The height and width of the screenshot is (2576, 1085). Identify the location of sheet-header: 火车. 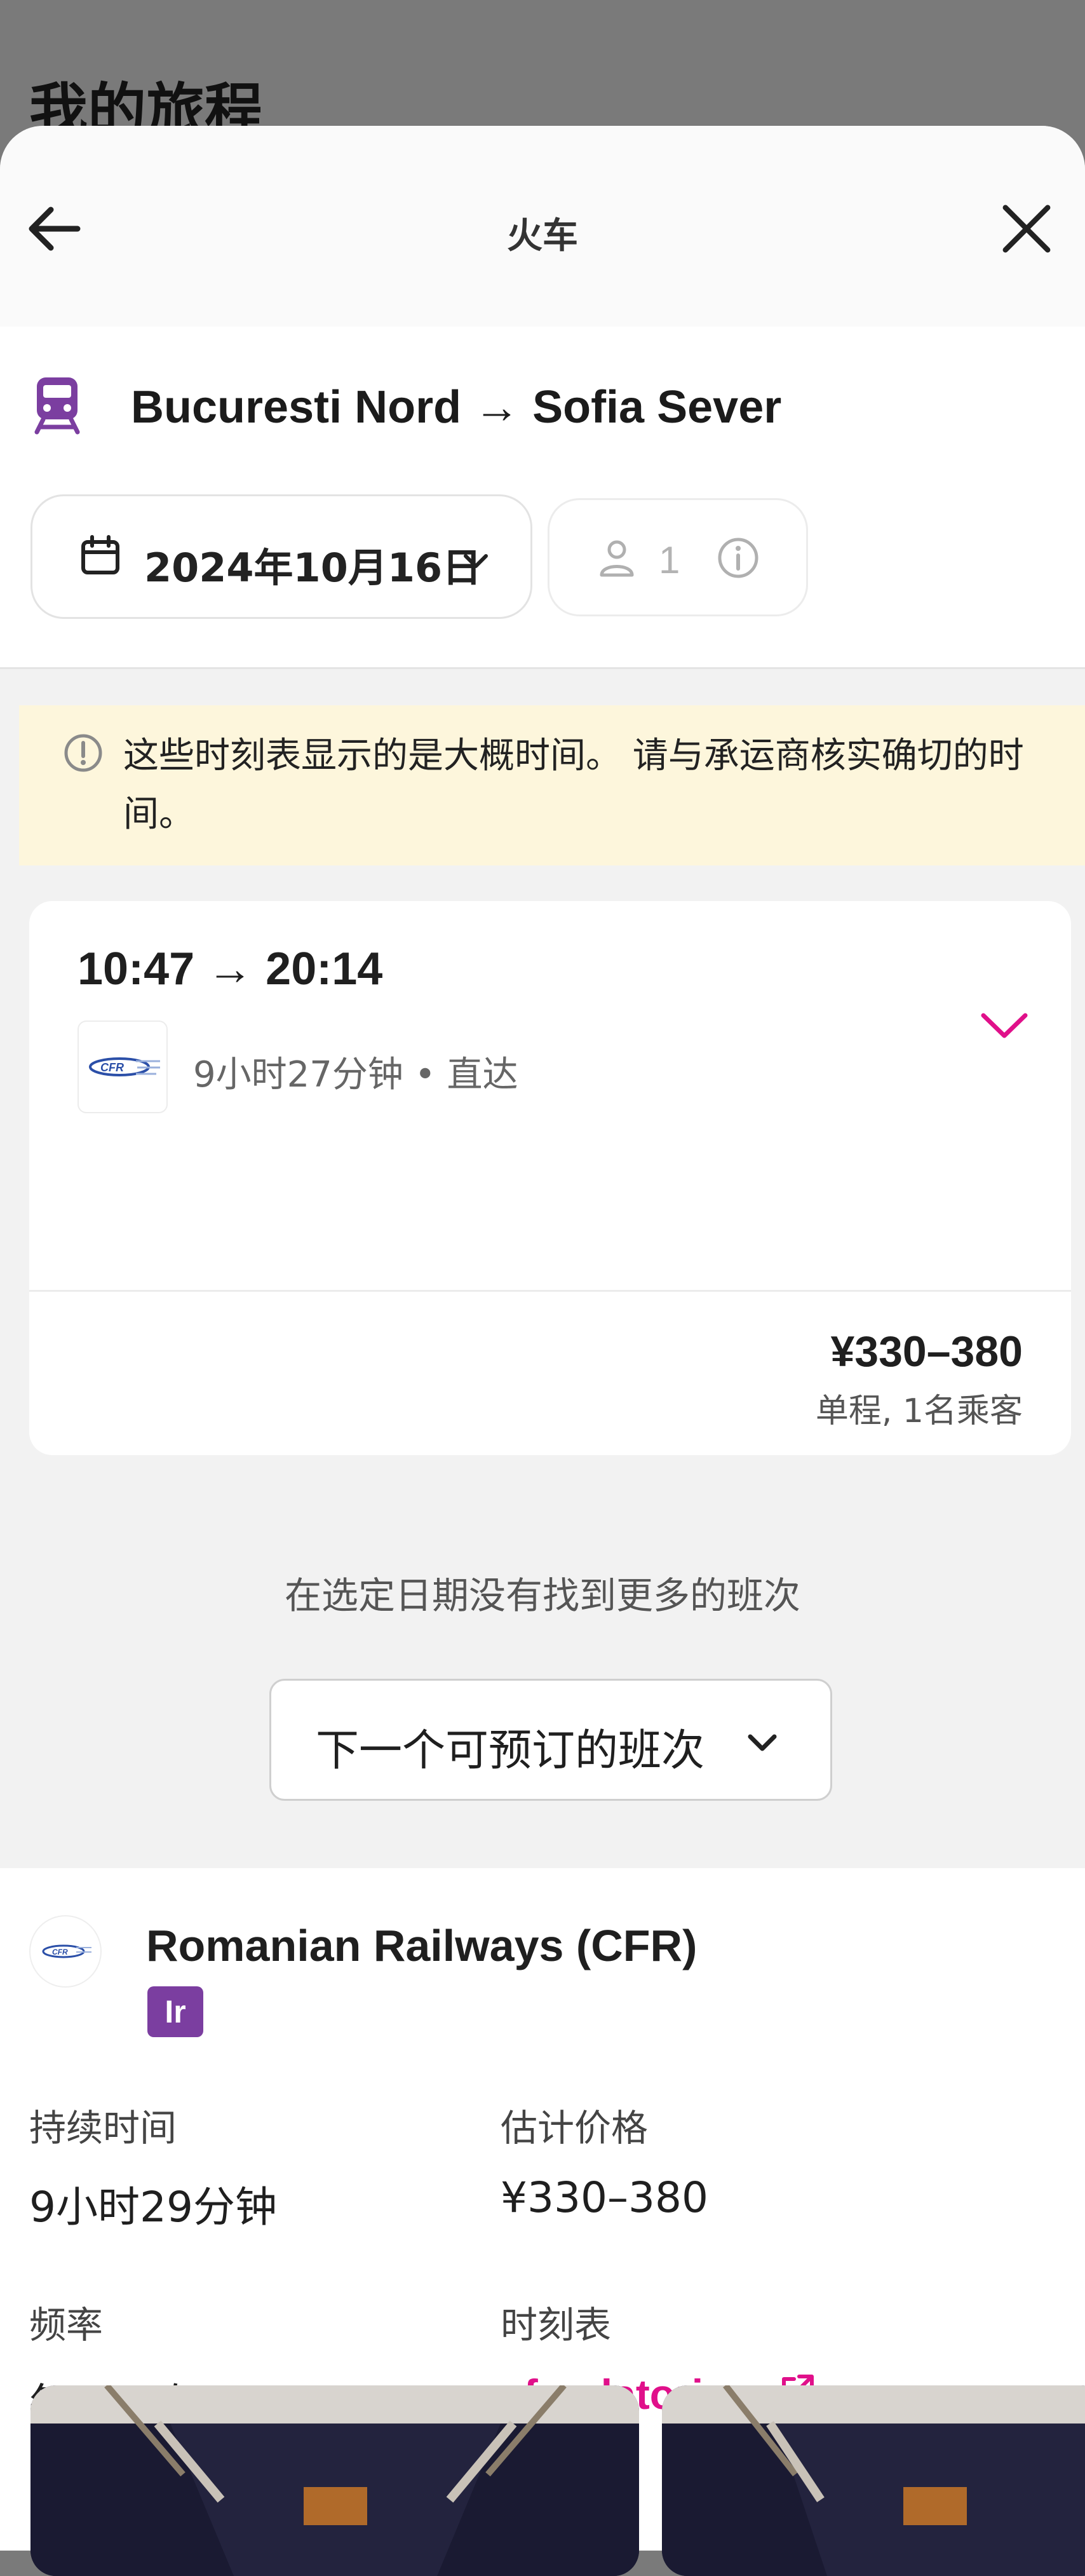
(542, 227).